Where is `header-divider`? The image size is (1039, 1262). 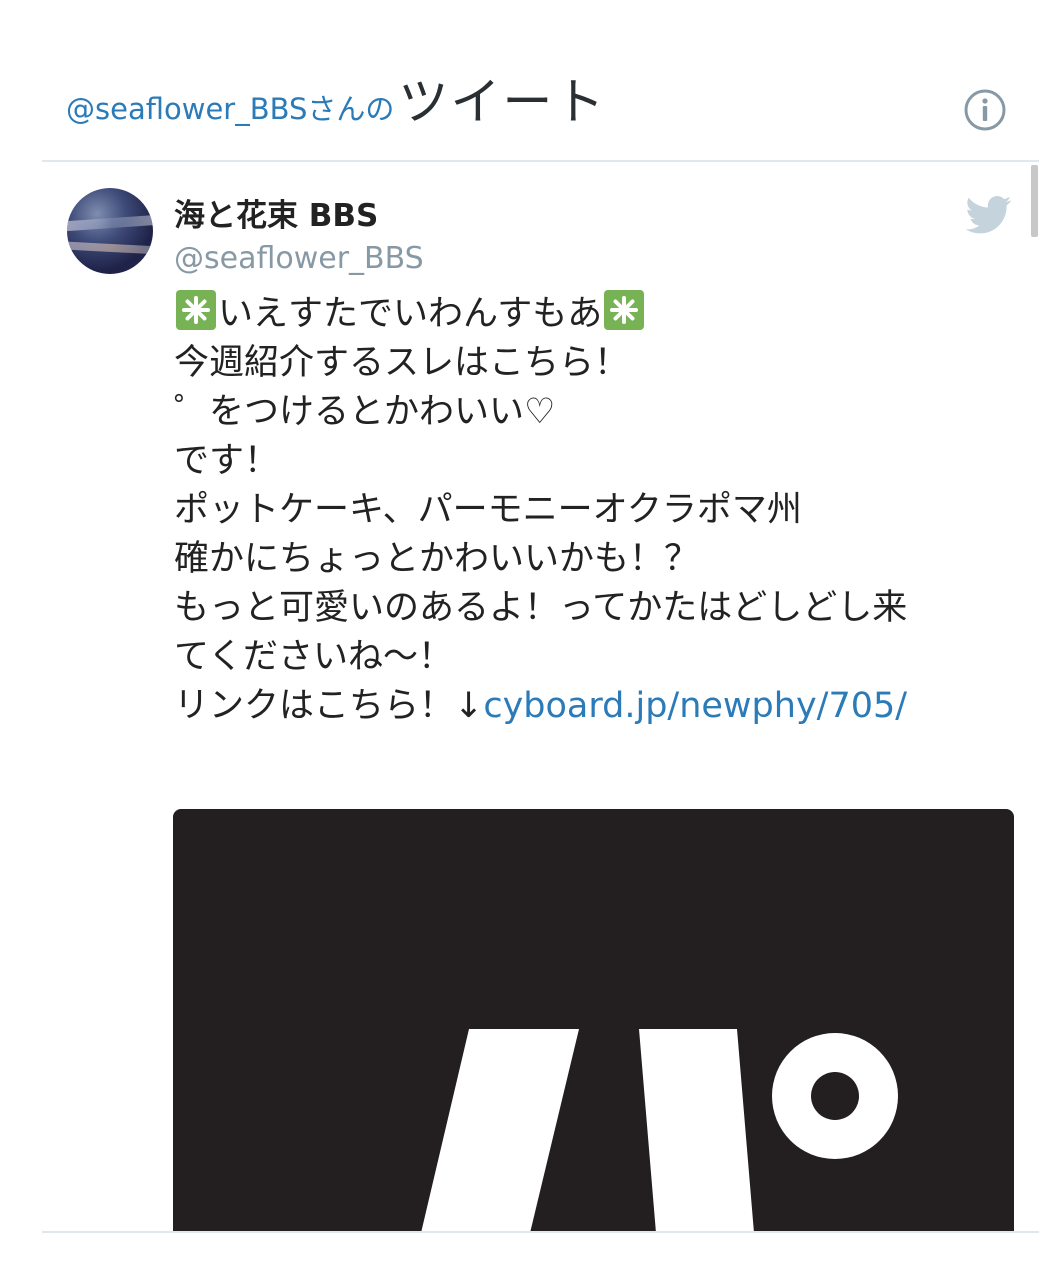 header-divider is located at coordinates (540, 161).